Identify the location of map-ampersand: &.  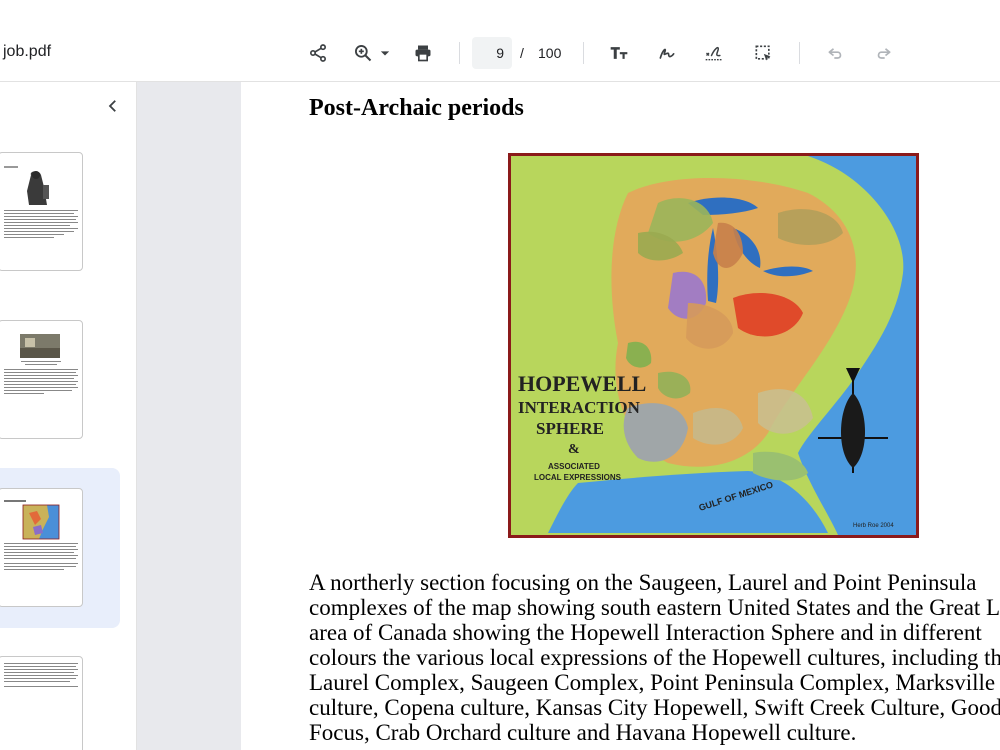
(574, 449).